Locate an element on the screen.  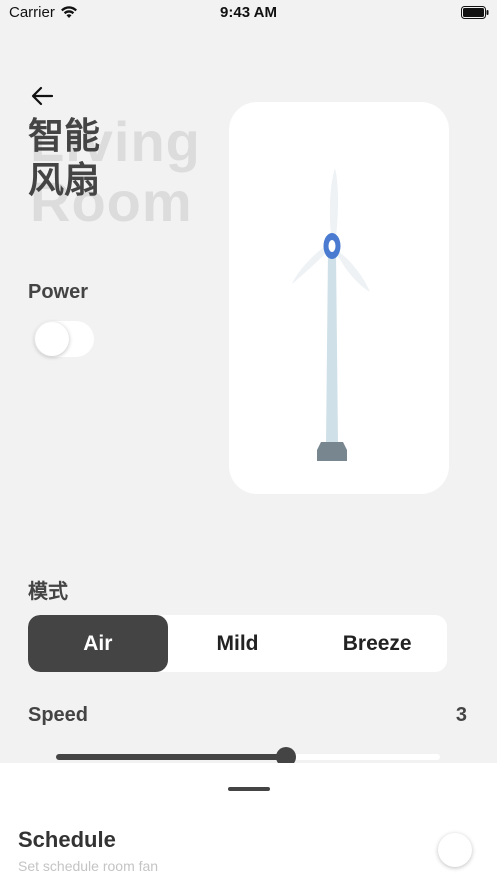
schedule-title: Schedule is located at coordinates (67, 839).